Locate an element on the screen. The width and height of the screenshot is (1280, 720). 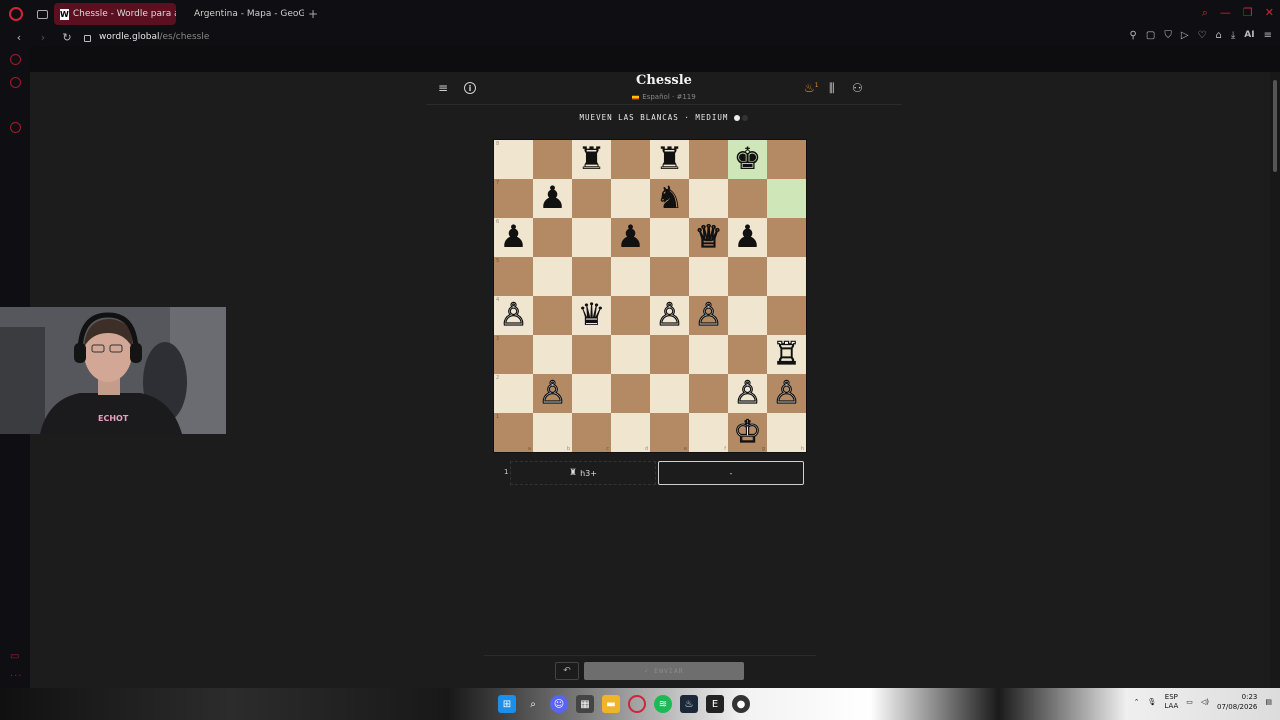
square-e1: e is located at coordinates (669, 432).